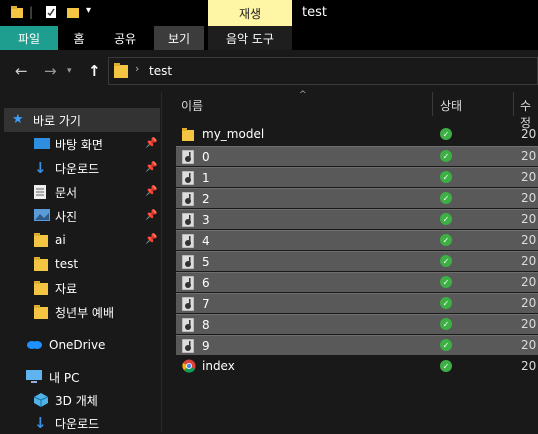  Describe the element at coordinates (41, 192) in the screenshot. I see `document-icon` at that location.